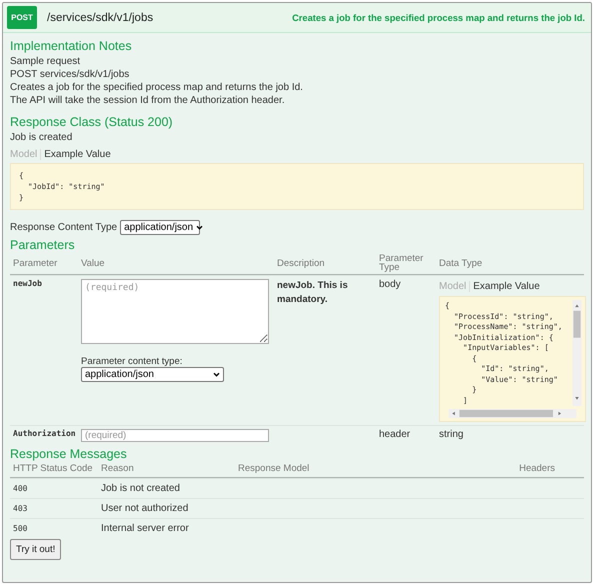 The height and width of the screenshot is (585, 594). Describe the element at coordinates (312, 292) in the screenshot. I see `parameter-description: newJob. This is mandatory.` at that location.